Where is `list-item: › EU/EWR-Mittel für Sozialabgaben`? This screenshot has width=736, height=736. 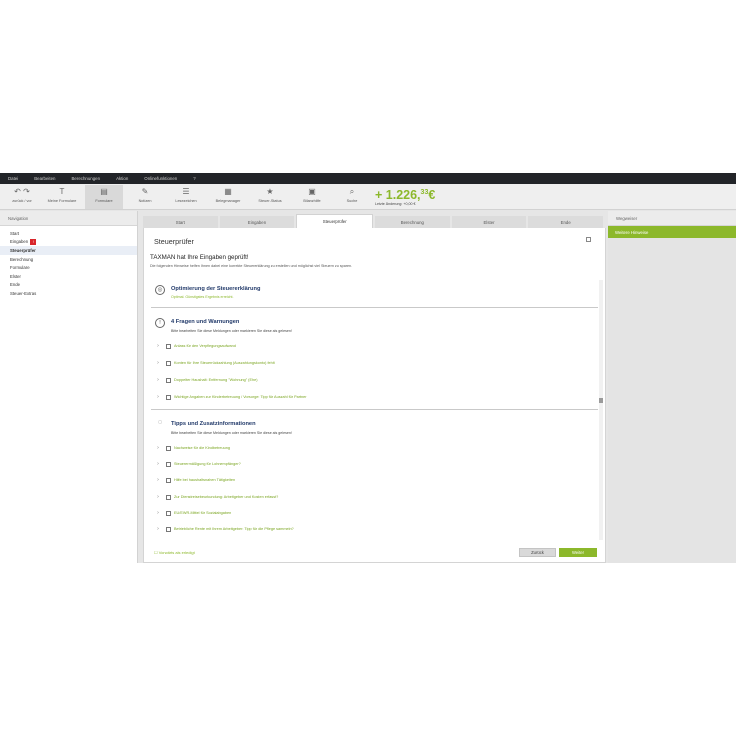 list-item: › EU/EWR-Mittel für Sozialabgaben is located at coordinates (192, 513).